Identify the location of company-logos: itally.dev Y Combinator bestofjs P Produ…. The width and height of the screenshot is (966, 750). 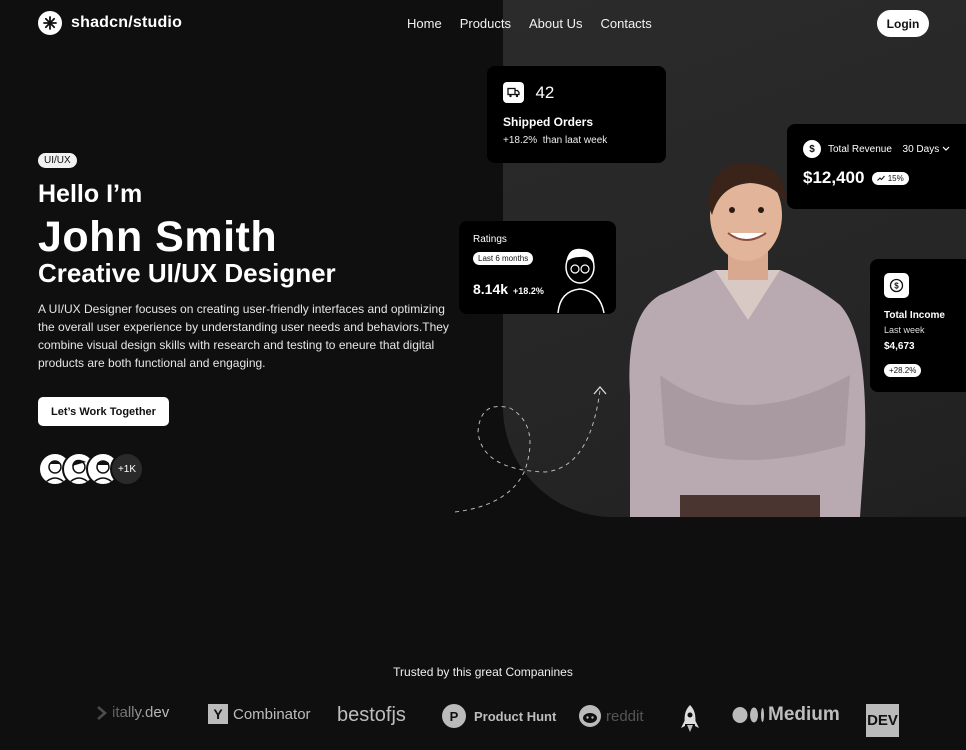
(502, 722).